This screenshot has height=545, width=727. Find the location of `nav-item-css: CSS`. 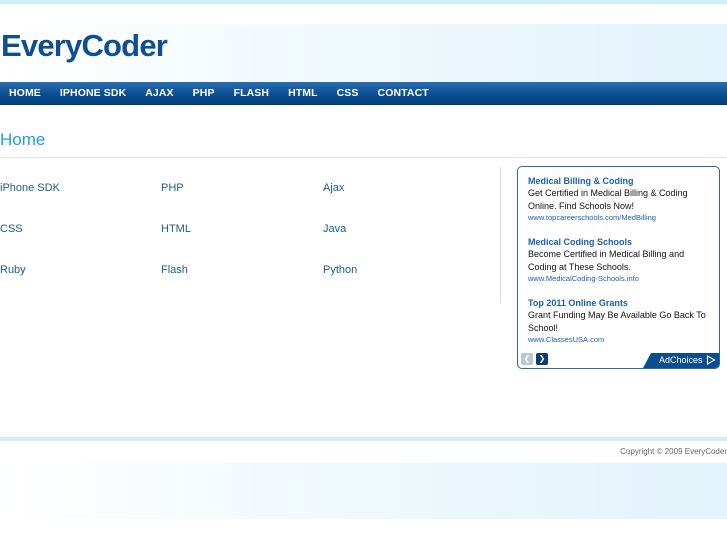

nav-item-css: CSS is located at coordinates (348, 93).